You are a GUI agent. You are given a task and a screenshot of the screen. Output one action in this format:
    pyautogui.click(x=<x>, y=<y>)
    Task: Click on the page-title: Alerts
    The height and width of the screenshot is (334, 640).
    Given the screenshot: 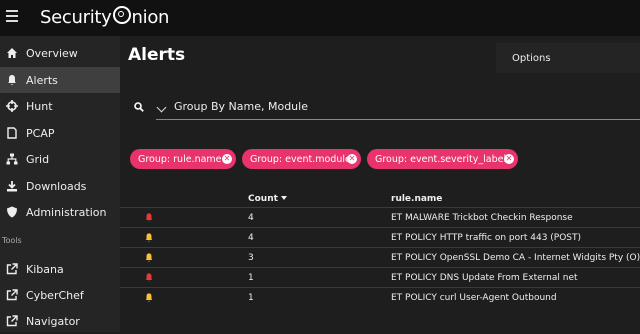 What is the action you would take?
    pyautogui.click(x=157, y=55)
    